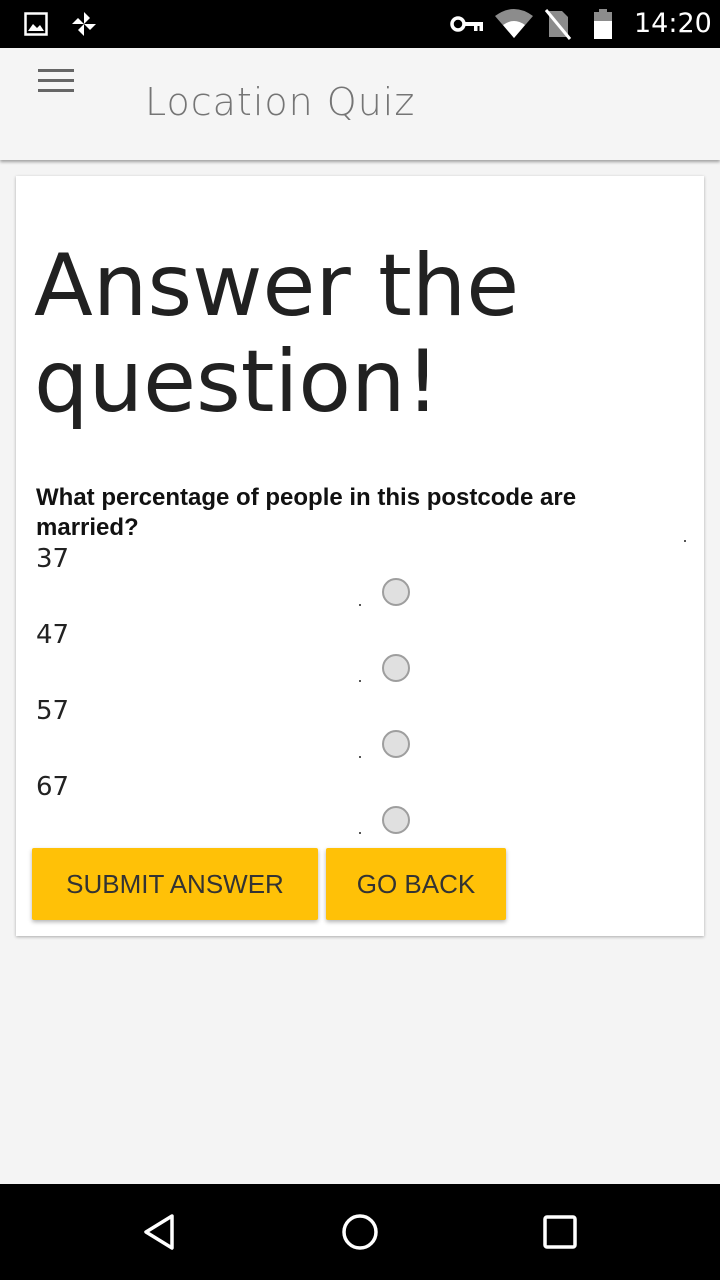  Describe the element at coordinates (514, 23) in the screenshot. I see `wifi-icon` at that location.